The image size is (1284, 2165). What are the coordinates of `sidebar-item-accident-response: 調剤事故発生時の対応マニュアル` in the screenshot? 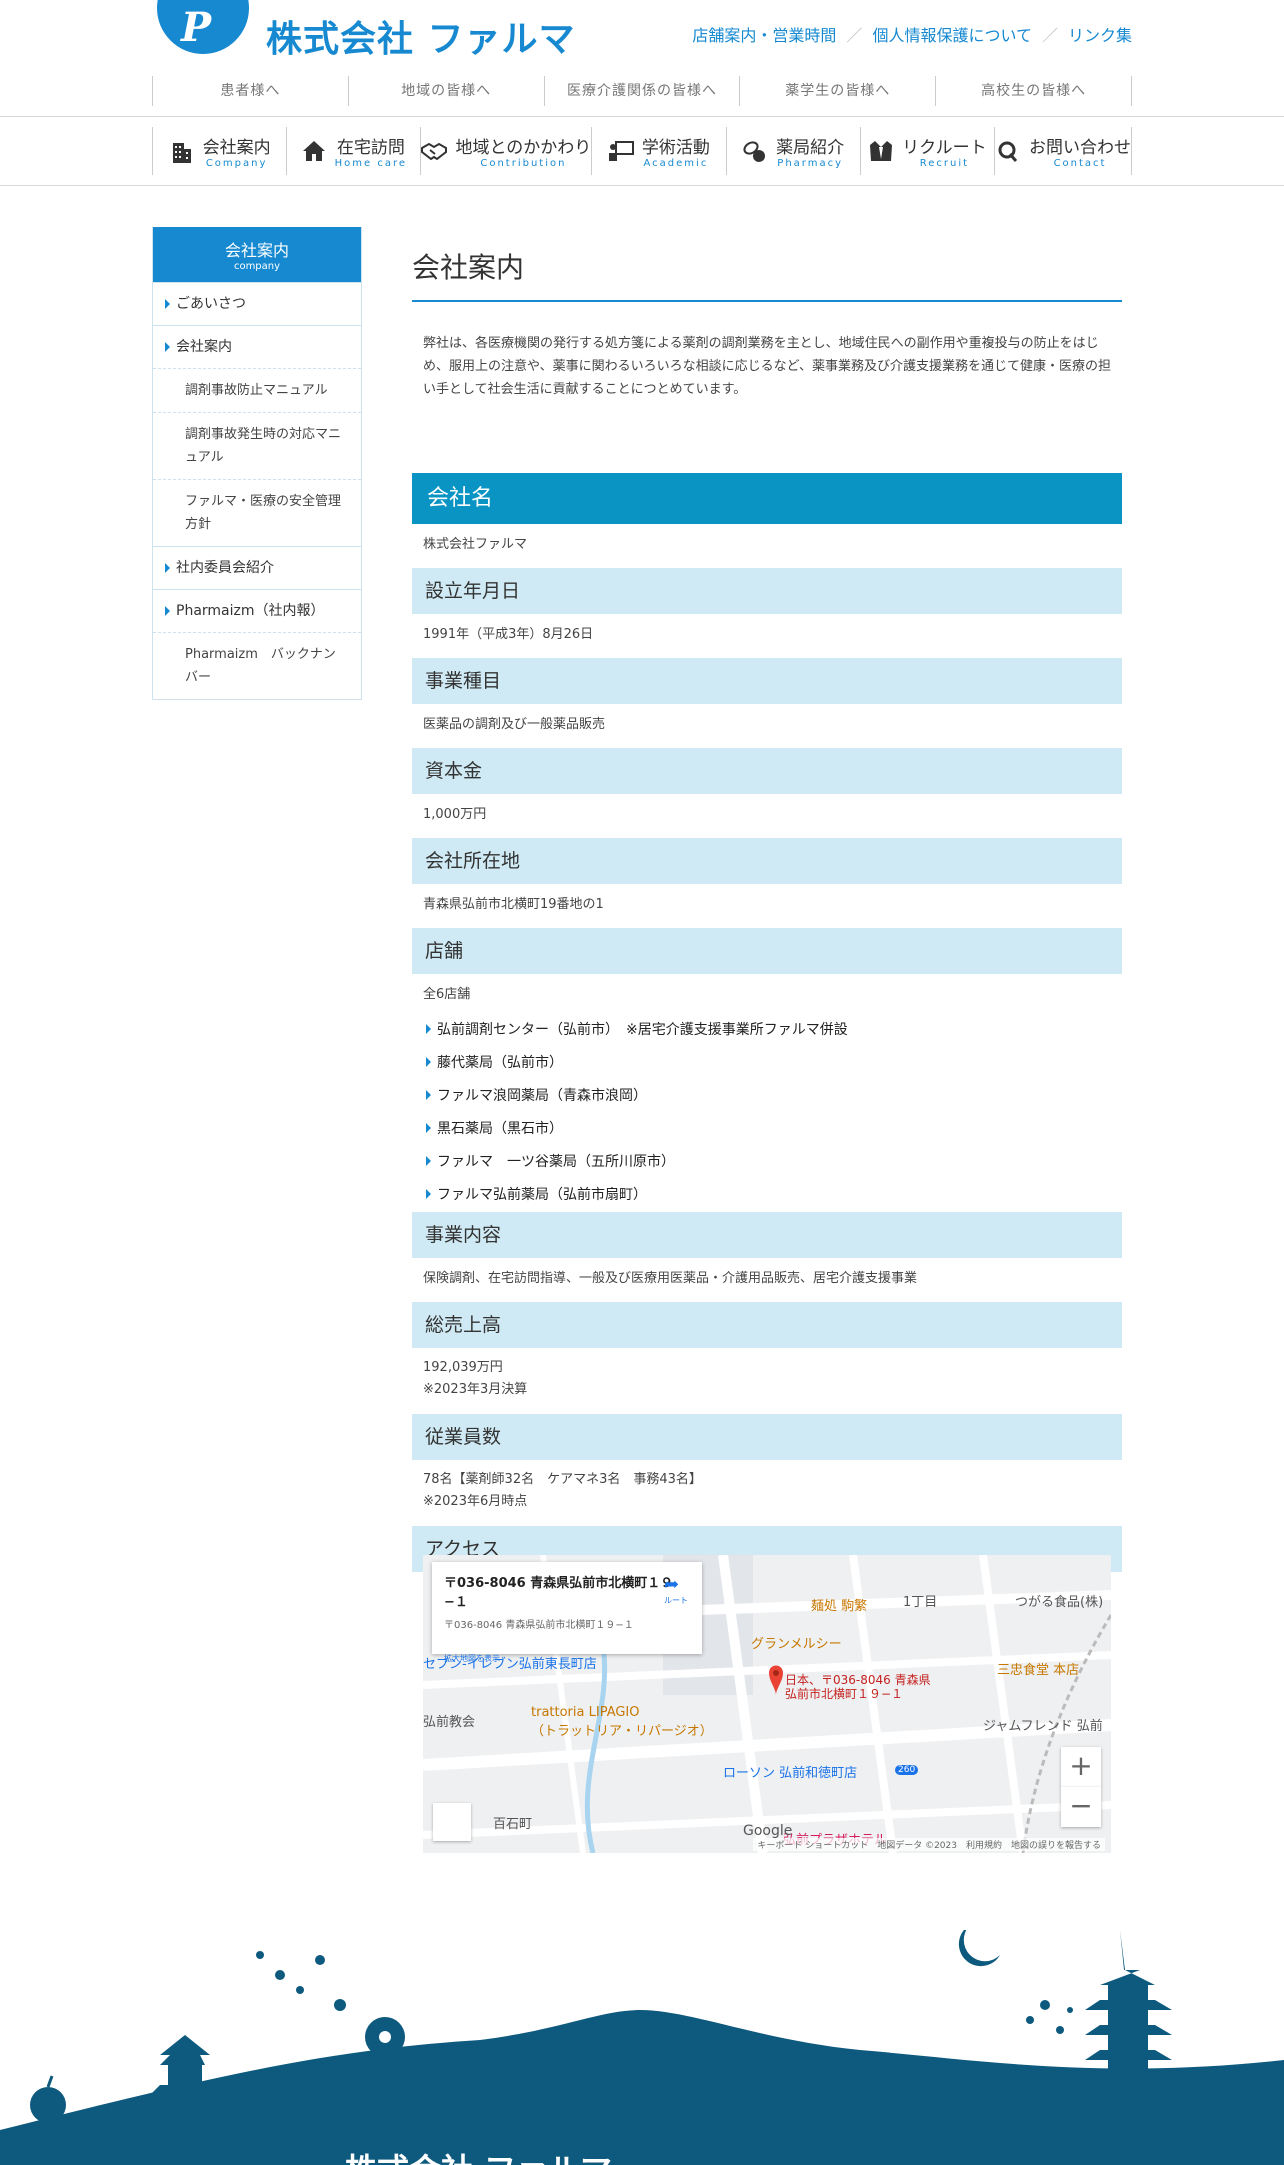 It's located at (257, 445).